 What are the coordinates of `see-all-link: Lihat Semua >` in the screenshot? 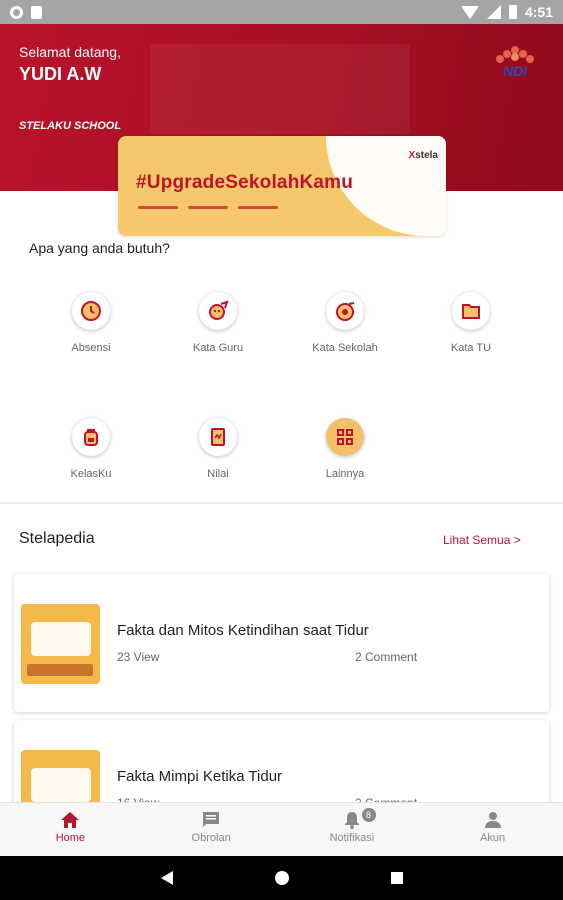 It's located at (482, 540).